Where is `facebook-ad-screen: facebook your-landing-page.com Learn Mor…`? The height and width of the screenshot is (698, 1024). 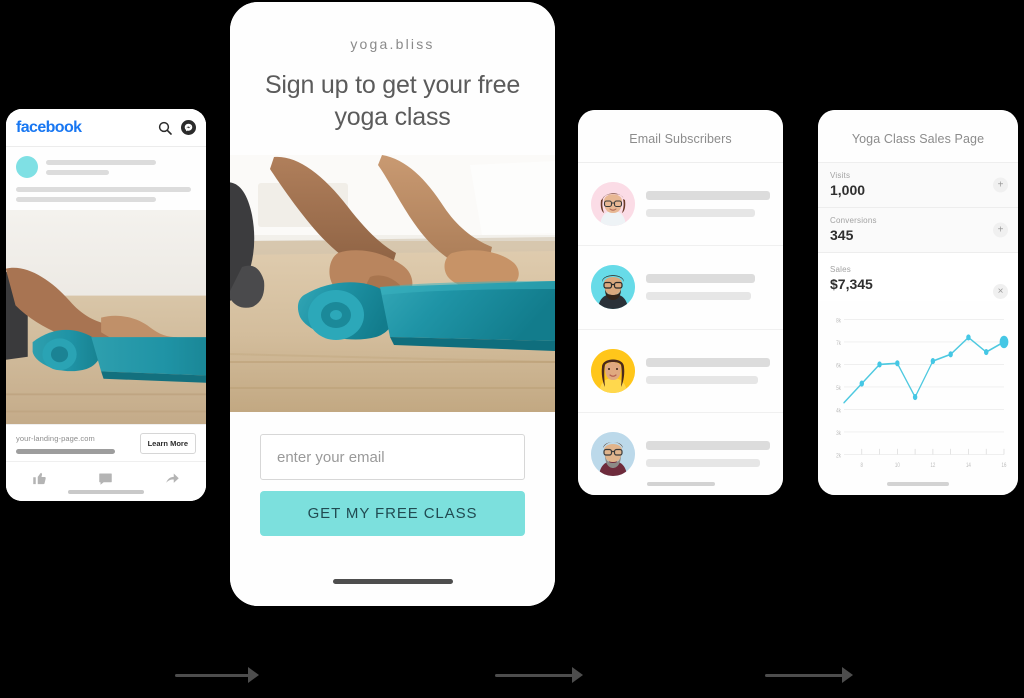 facebook-ad-screen: facebook your-landing-page.com Learn Mor… is located at coordinates (106, 305).